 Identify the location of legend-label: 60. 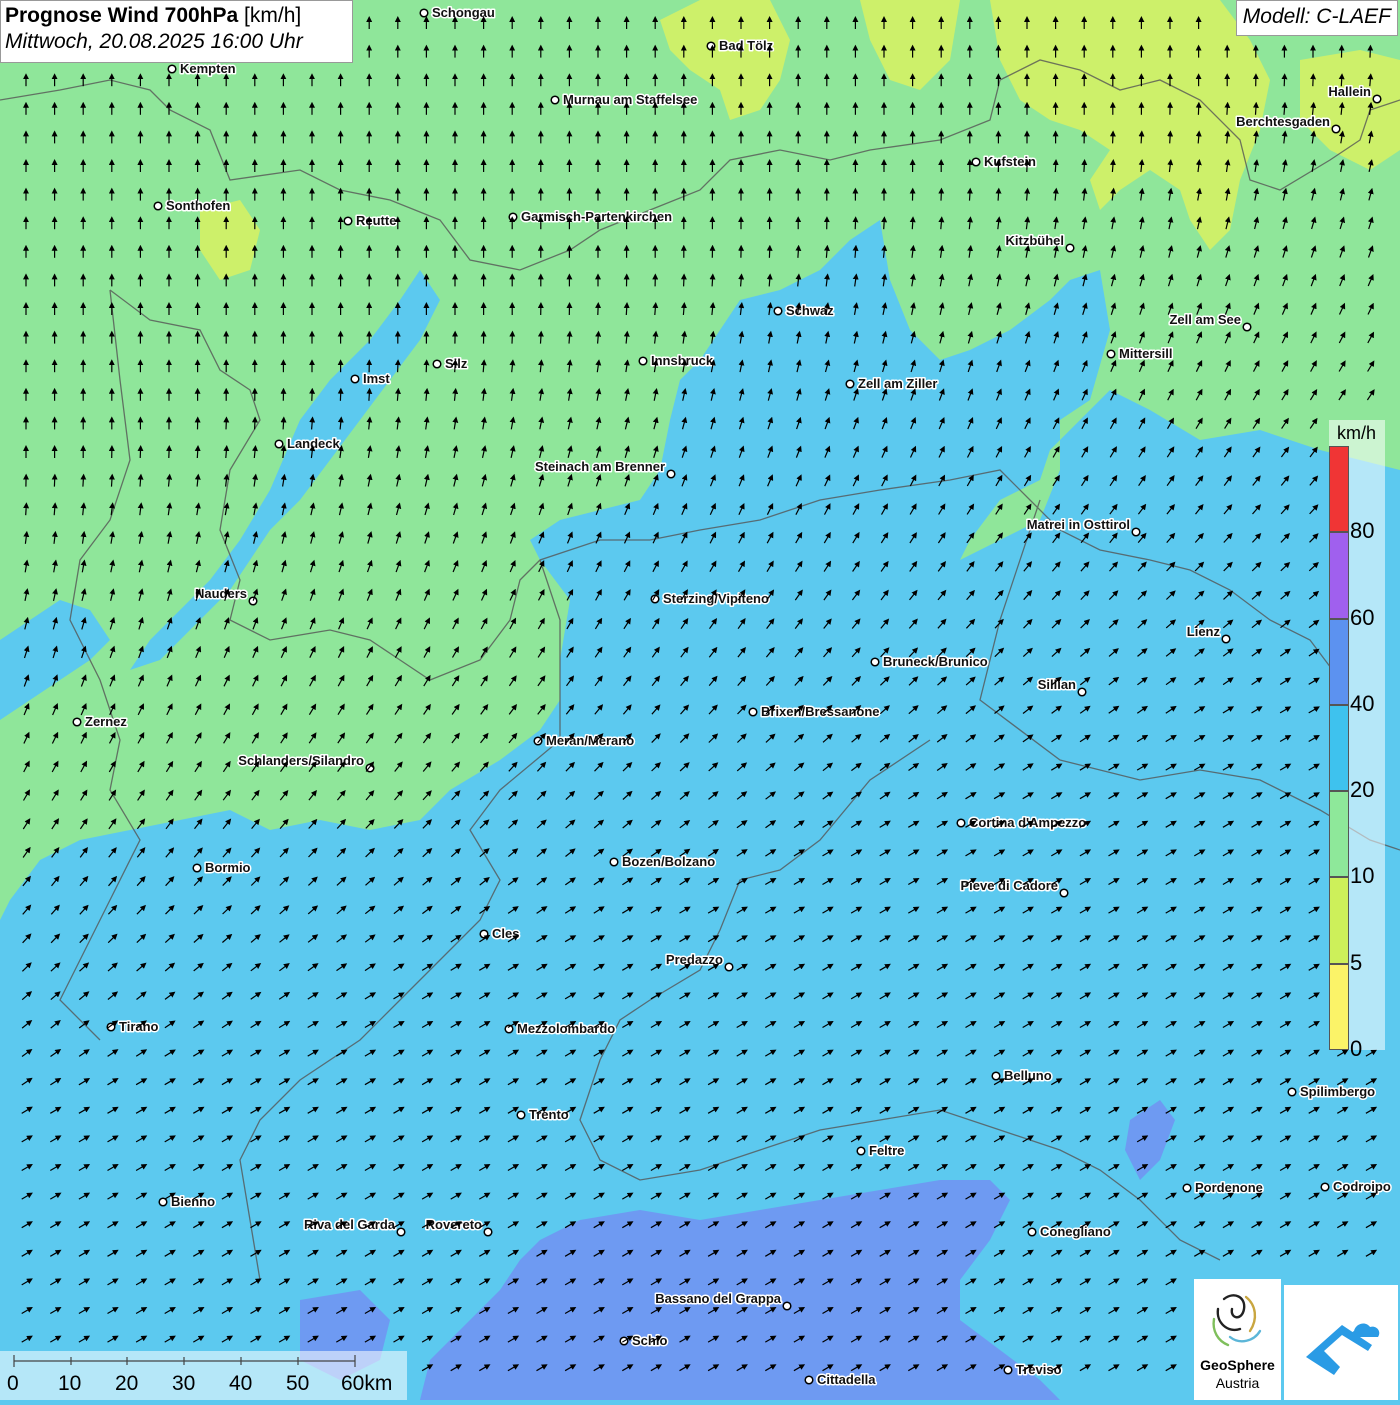
(1362, 618).